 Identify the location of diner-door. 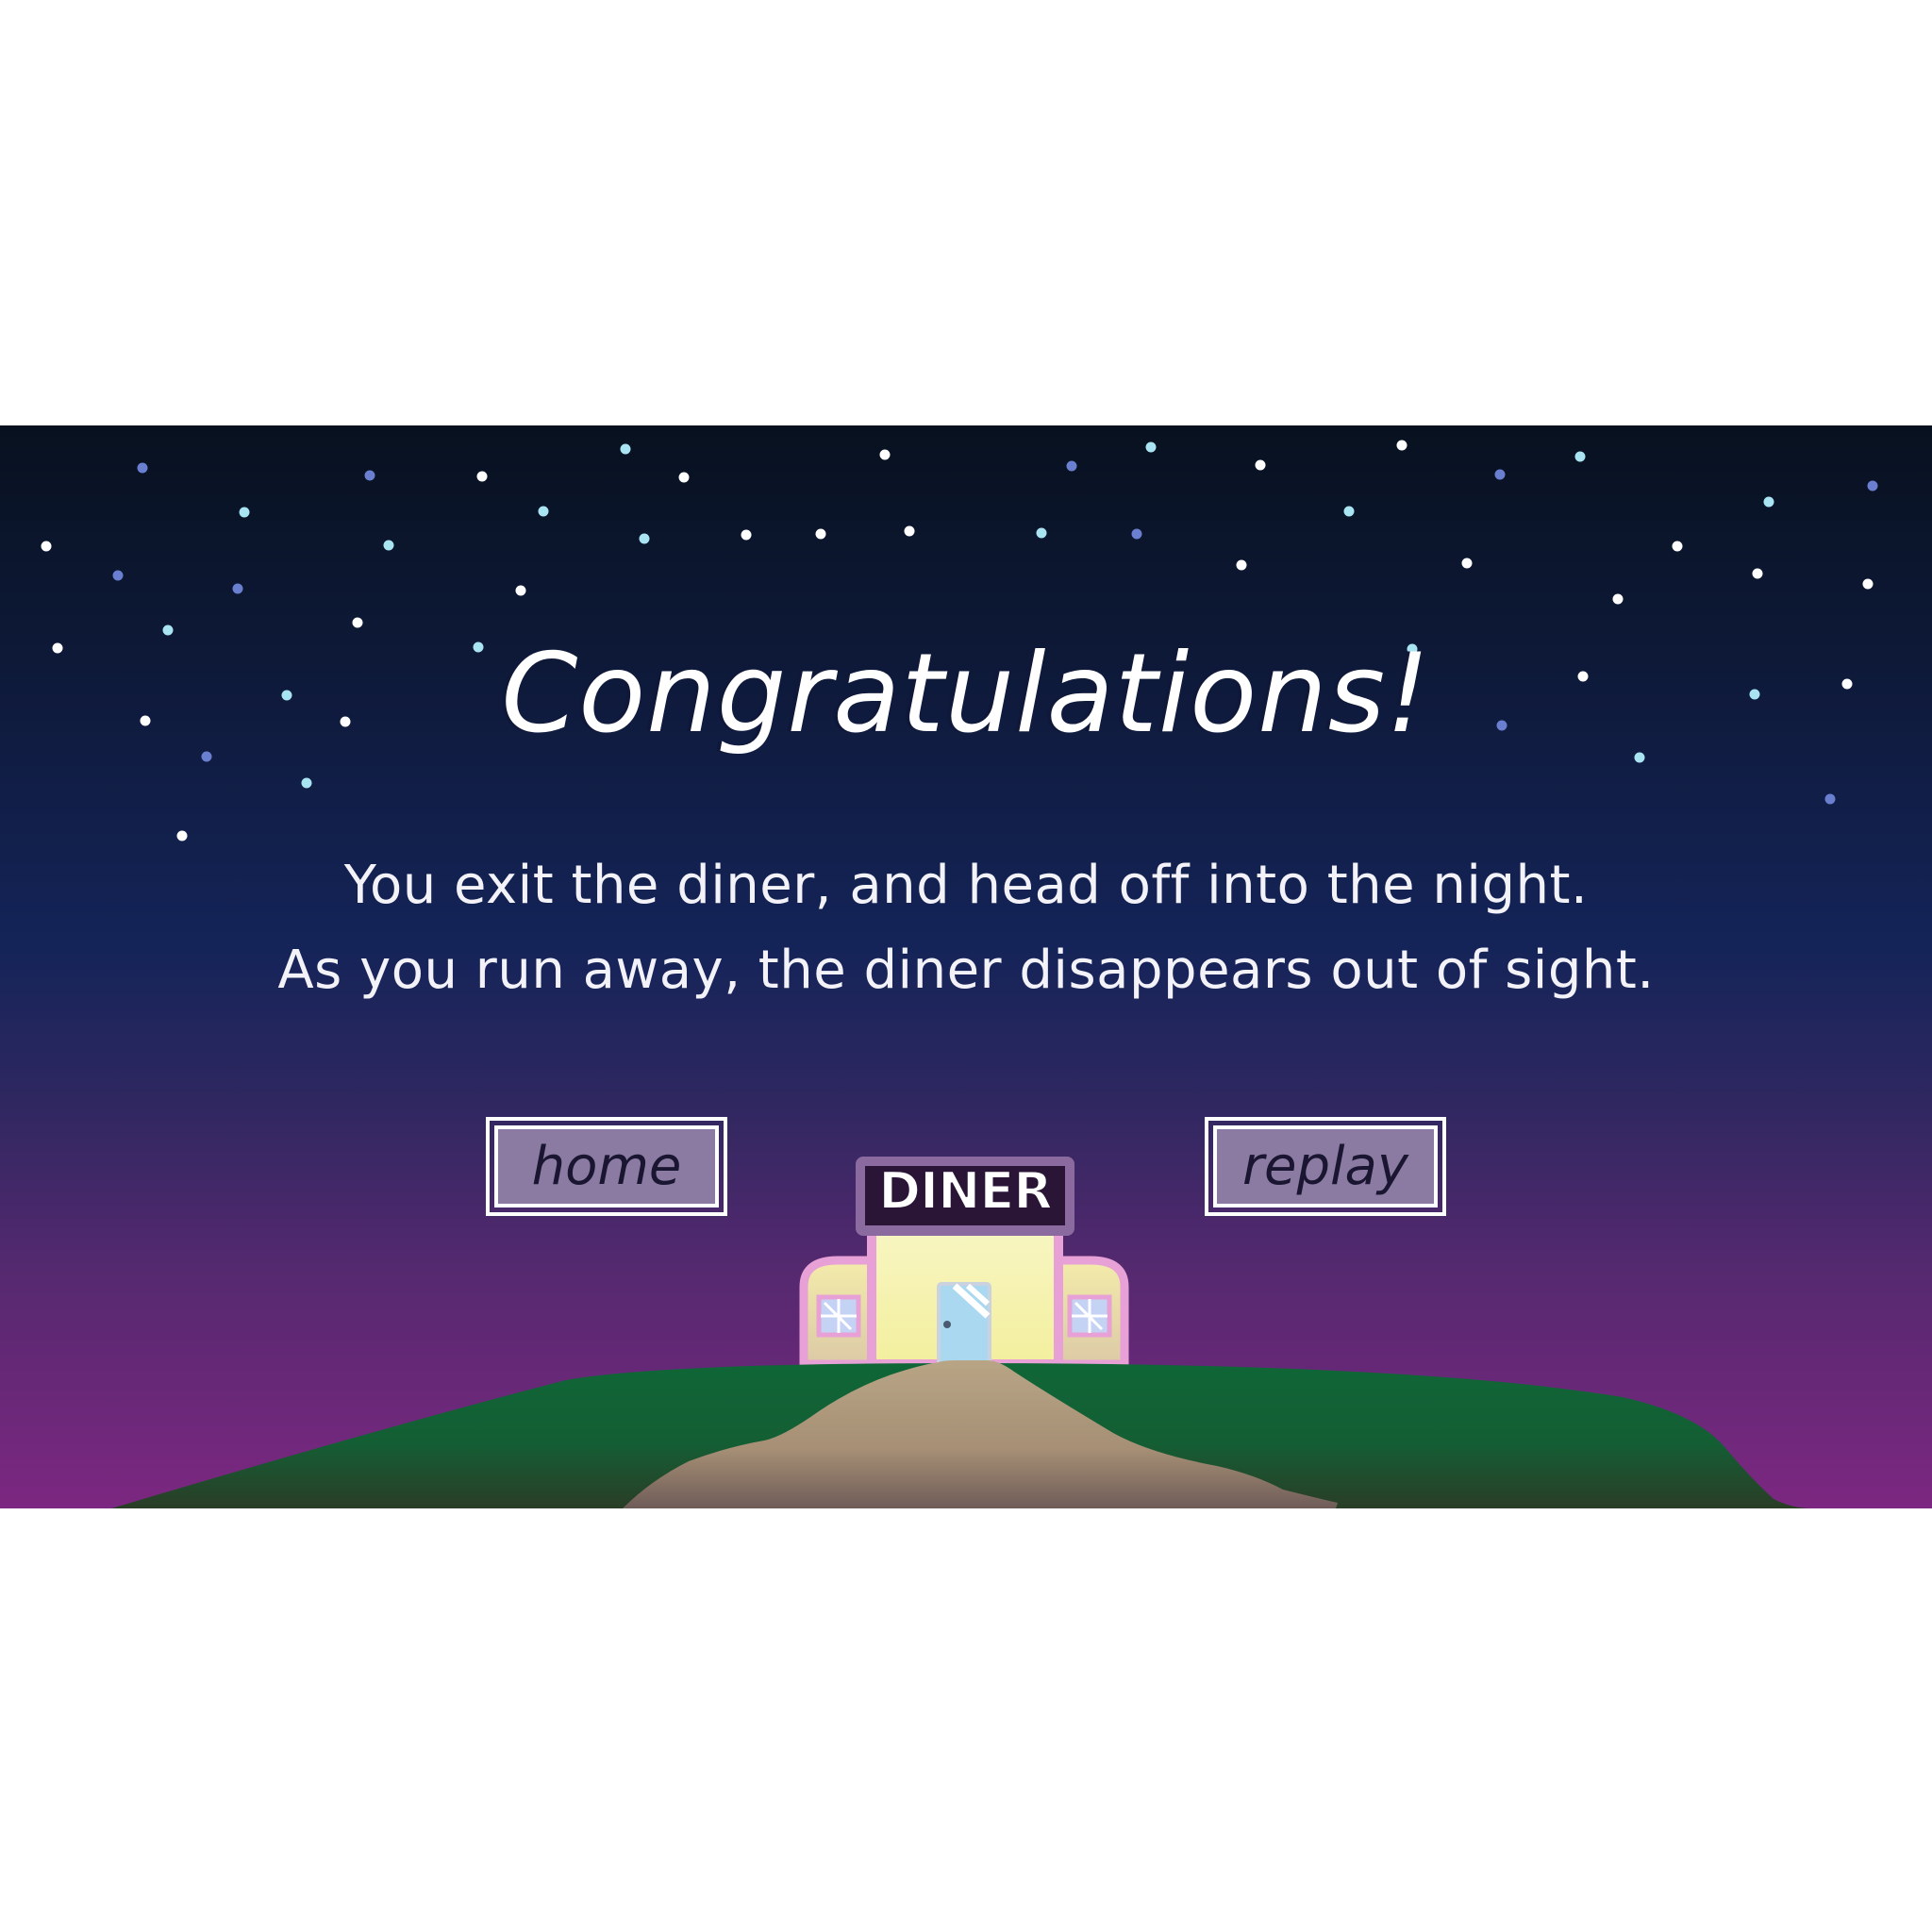
(964, 1324).